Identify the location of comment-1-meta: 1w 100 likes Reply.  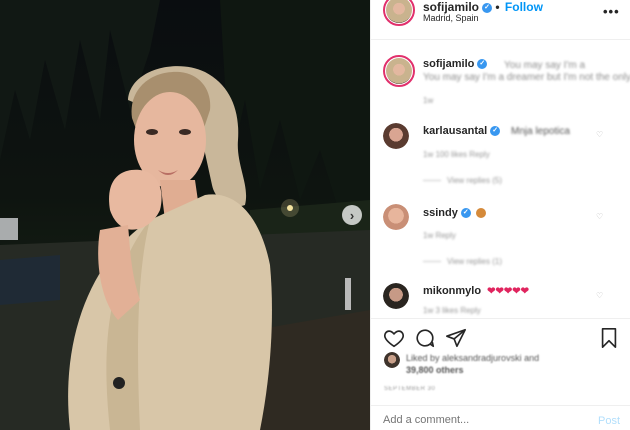
(456, 154).